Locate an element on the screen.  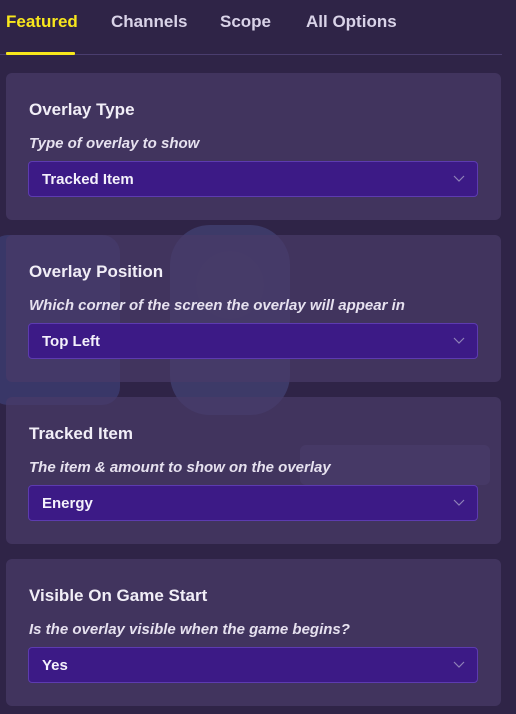
option-description: The item & amount to show on the overlay is located at coordinates (180, 467).